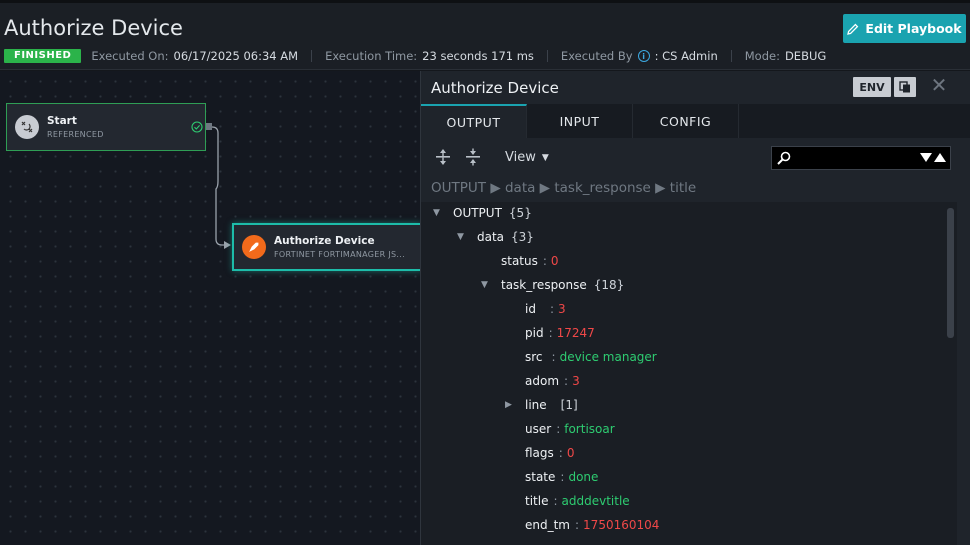  I want to click on tree-row-user: user: fortisoar, so click(570, 429).